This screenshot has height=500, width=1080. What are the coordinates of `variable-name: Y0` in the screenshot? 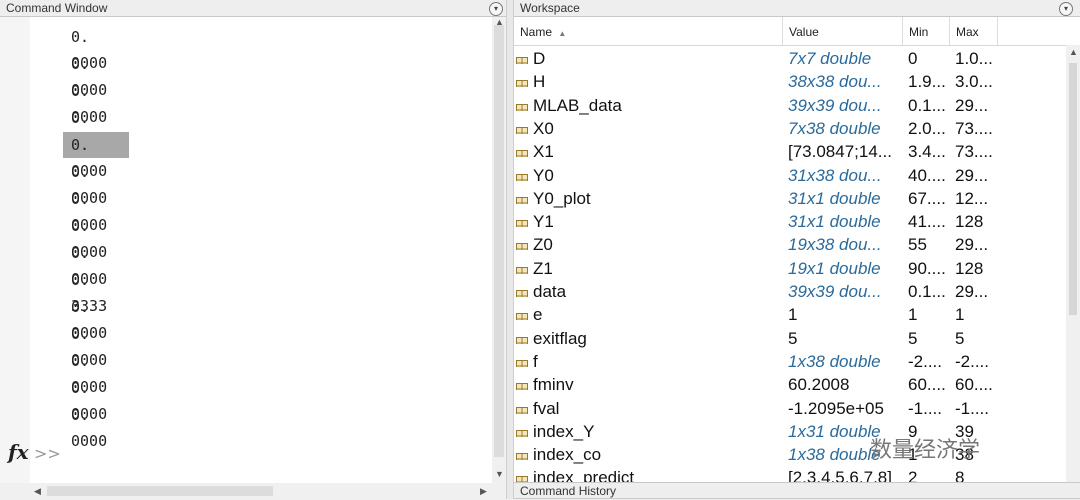 It's located at (543, 175).